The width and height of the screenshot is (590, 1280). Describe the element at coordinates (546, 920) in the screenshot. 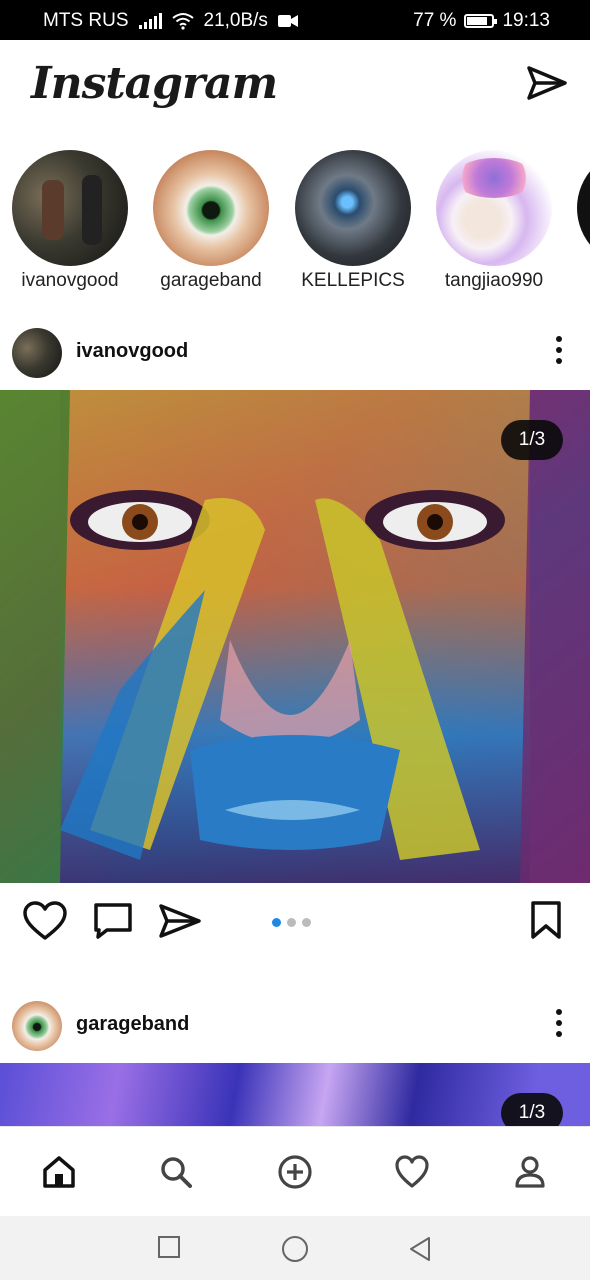

I see `bookmark-icon` at that location.